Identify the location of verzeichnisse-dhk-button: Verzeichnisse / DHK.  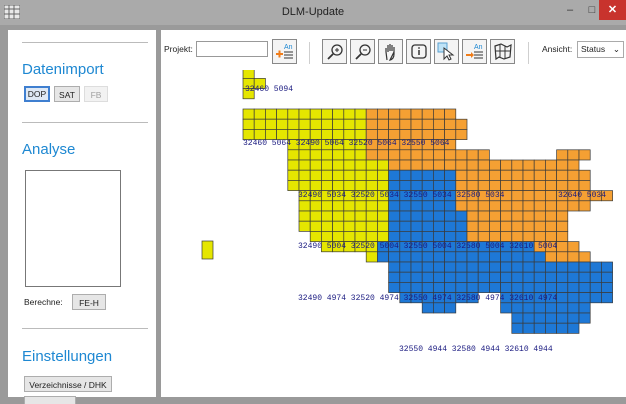
(68, 384).